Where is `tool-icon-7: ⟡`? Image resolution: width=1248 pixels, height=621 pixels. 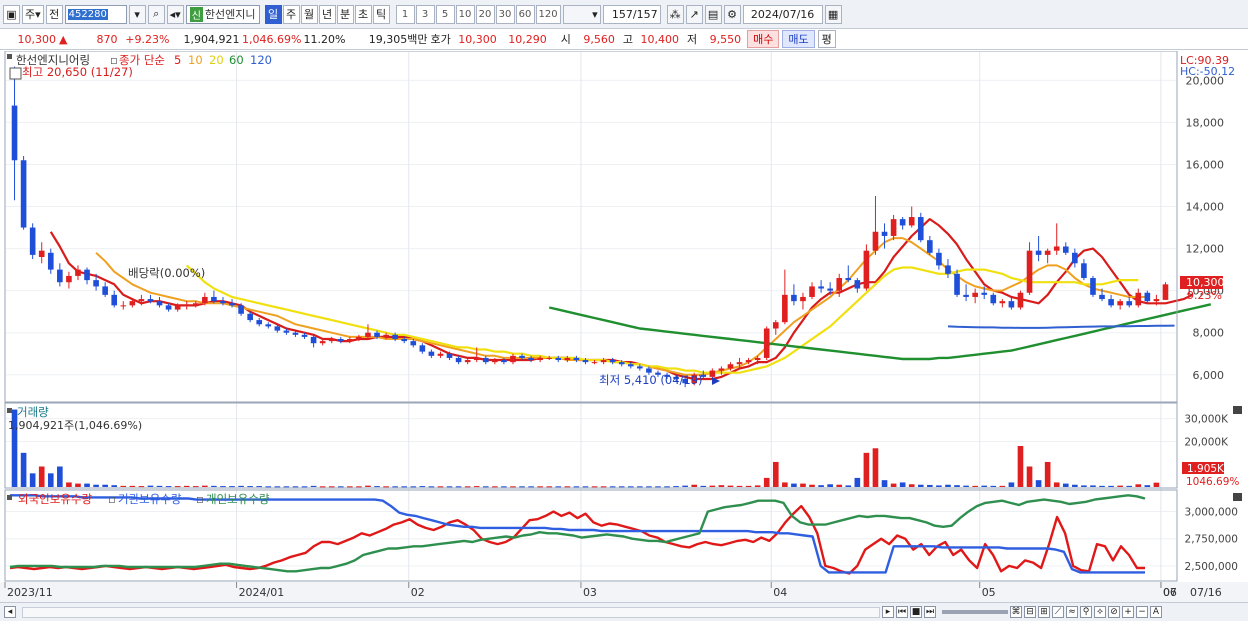
tool-icon-7: ⟡ is located at coordinates (1100, 612).